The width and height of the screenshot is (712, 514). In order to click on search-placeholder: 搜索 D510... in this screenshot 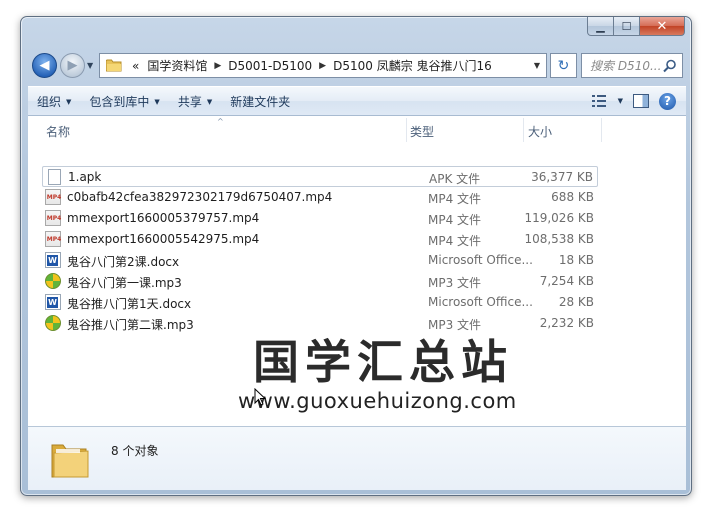, I will do `click(626, 66)`.